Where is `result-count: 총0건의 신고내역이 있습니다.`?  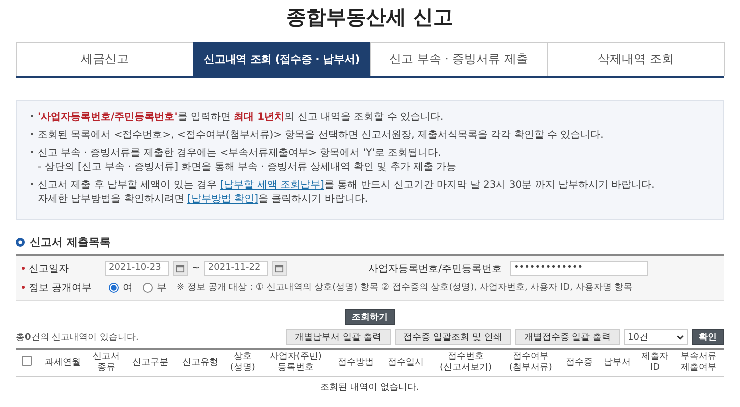
result-count: 총0건의 신고내역이 있습니다. is located at coordinates (77, 338).